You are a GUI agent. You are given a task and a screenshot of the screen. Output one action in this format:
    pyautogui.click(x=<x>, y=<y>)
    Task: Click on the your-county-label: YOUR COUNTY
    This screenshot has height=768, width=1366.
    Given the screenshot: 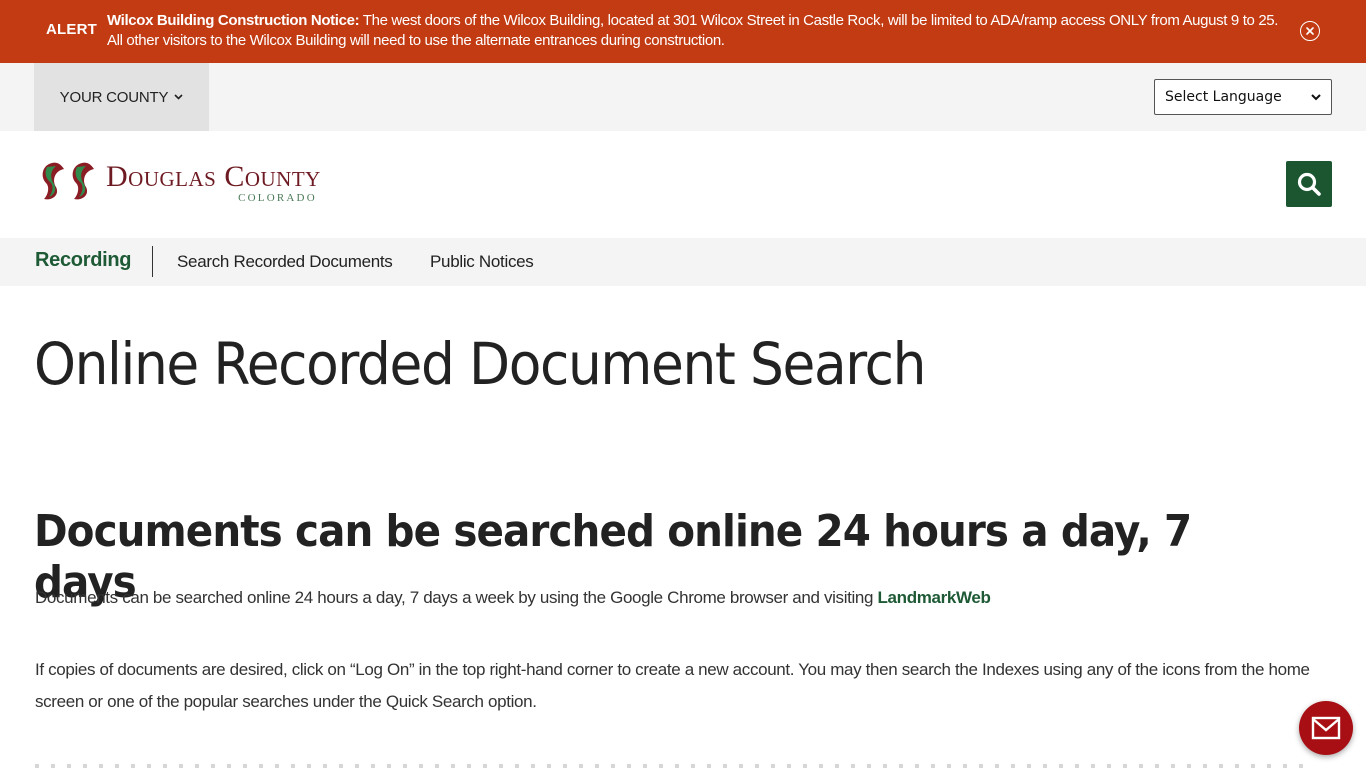 What is the action you would take?
    pyautogui.click(x=114, y=97)
    